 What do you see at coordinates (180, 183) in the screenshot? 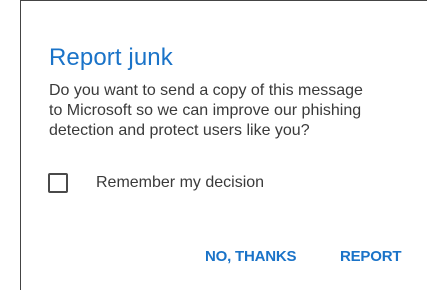
I see `remember-decision-label: Remember my decision` at bounding box center [180, 183].